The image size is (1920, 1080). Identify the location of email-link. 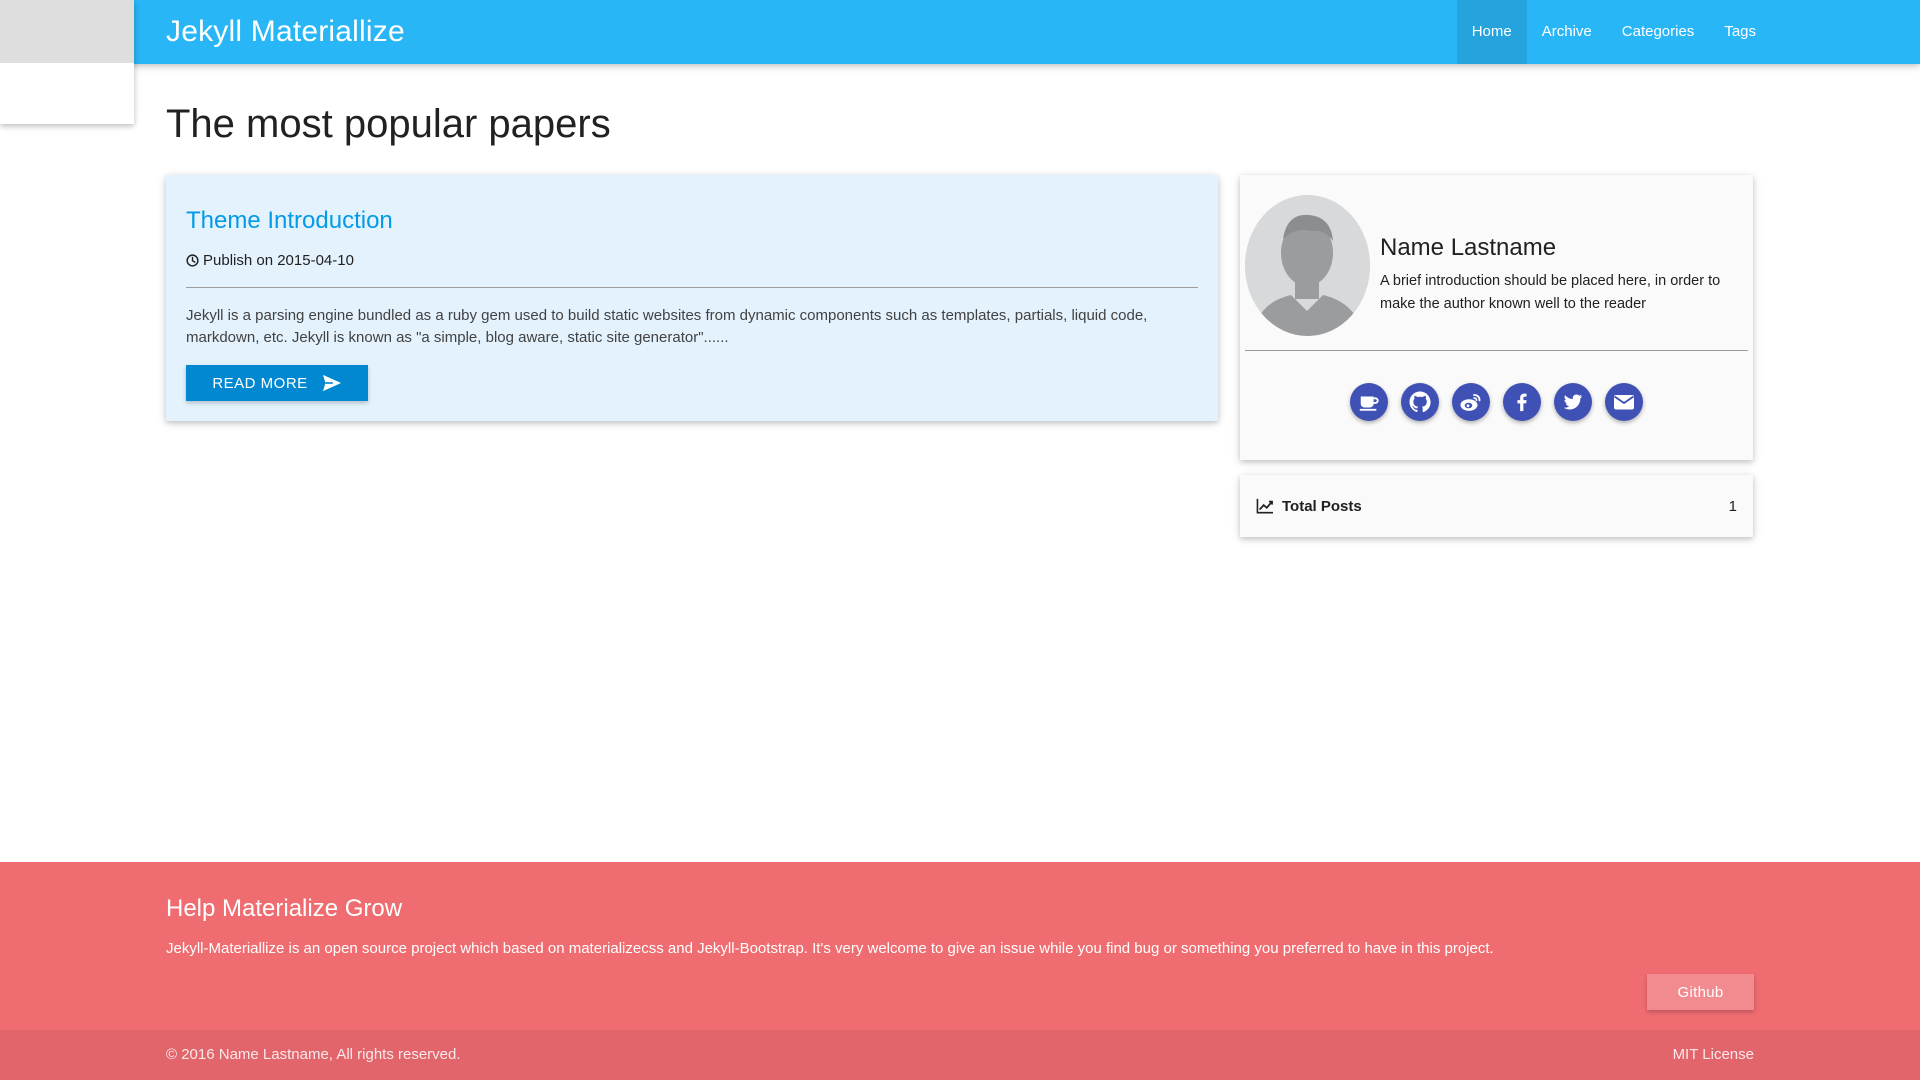
(1624, 402).